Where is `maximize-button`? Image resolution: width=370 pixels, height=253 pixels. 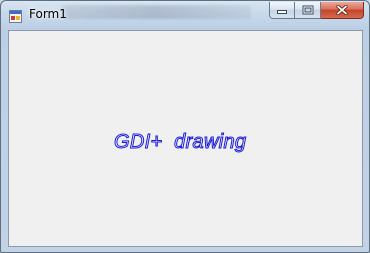
maximize-button is located at coordinates (308, 10).